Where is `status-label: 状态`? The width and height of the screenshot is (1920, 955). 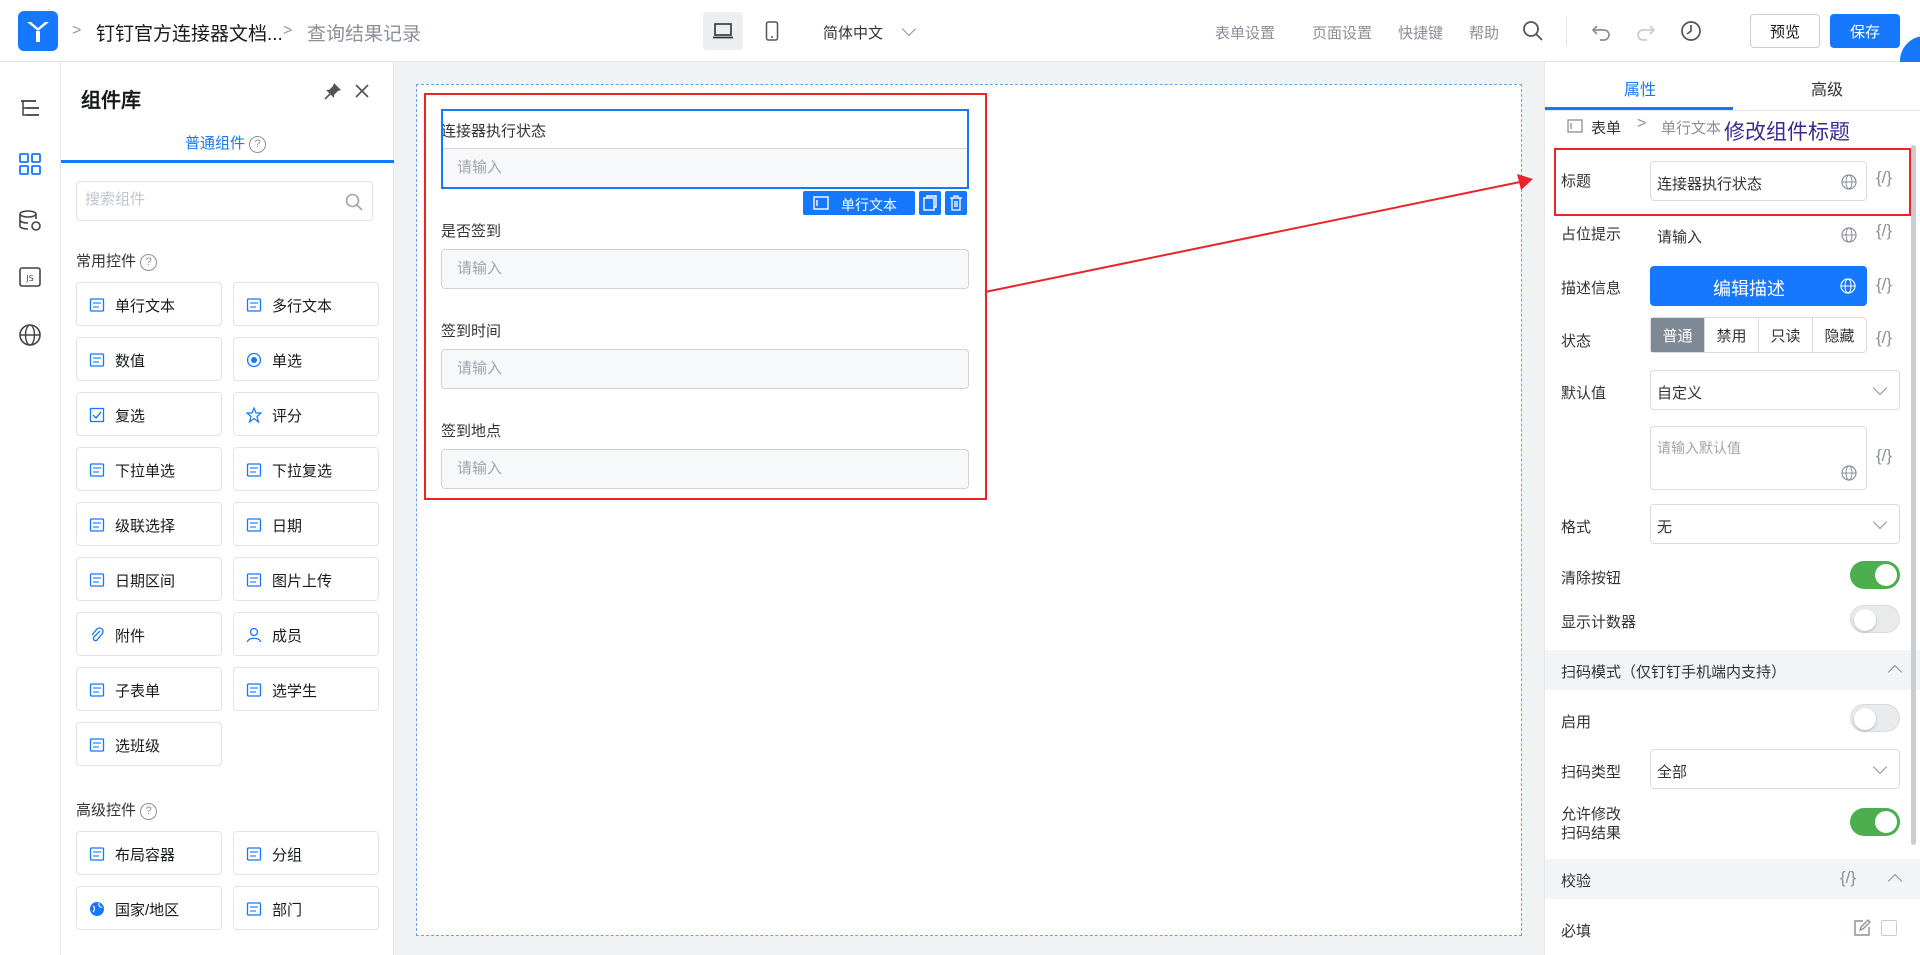
status-label: 状态 is located at coordinates (1576, 341).